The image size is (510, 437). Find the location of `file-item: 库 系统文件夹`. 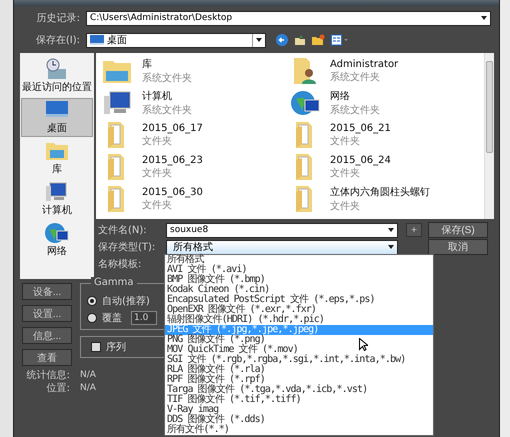

file-item: 库 系统文件夹 is located at coordinates (196, 71).